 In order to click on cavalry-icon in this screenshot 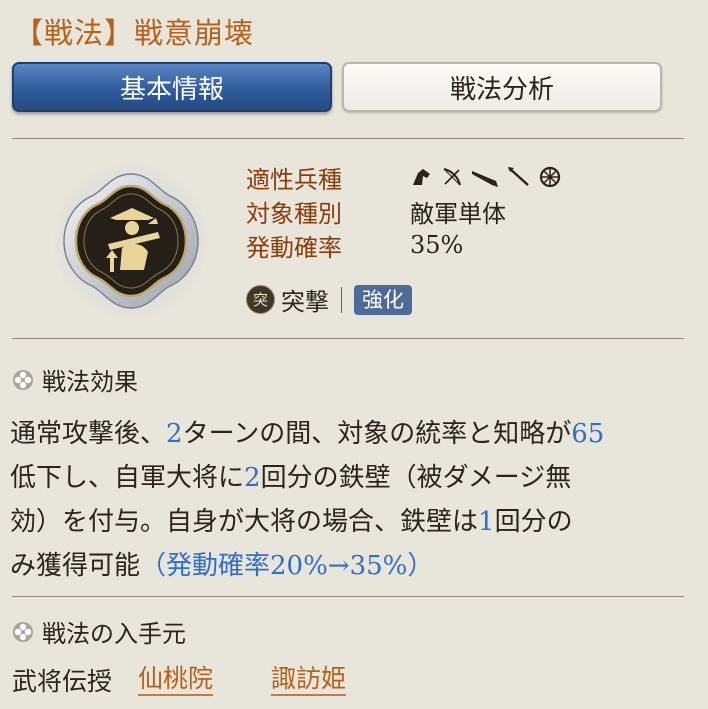, I will do `click(422, 177)`.